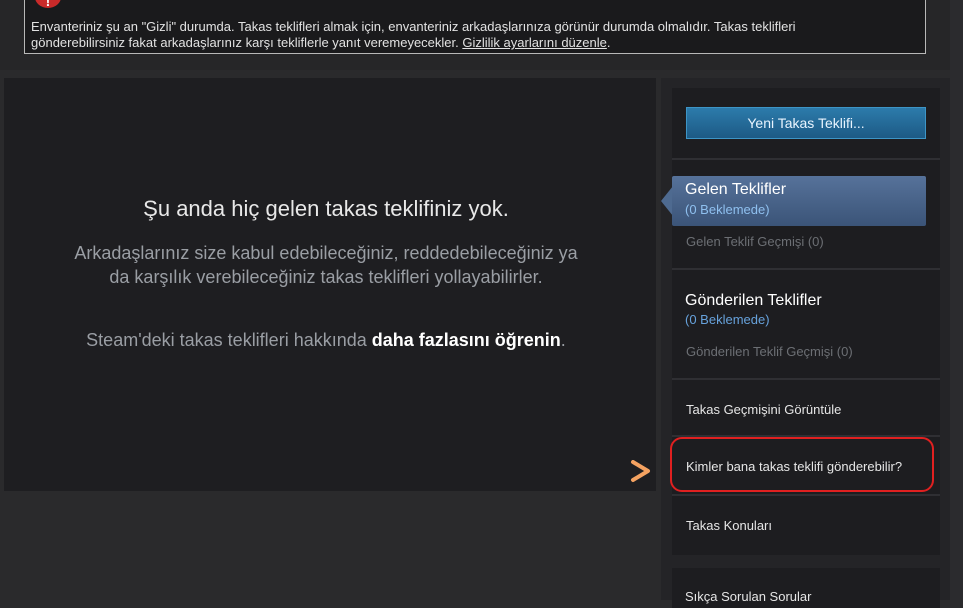  Describe the element at coordinates (229, 340) in the screenshot. I see `learn-prefix: Steam'deki takas teklifleri hakkında` at that location.